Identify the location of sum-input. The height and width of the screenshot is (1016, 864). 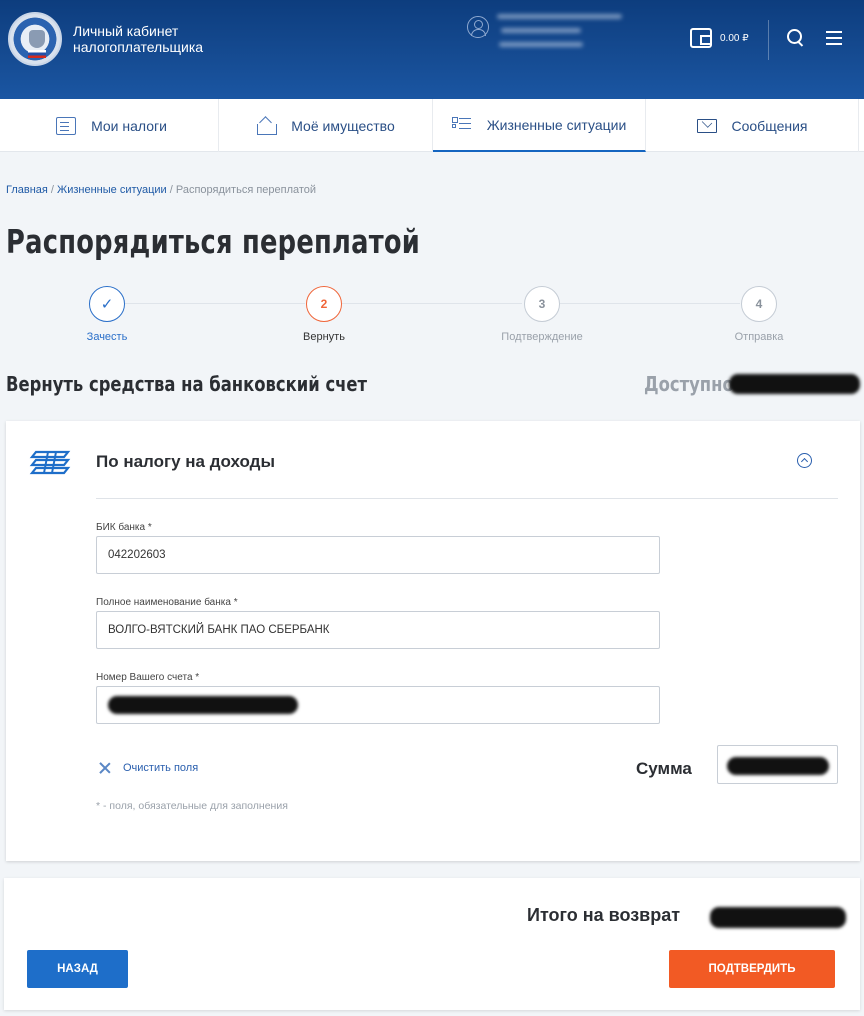
(777, 764).